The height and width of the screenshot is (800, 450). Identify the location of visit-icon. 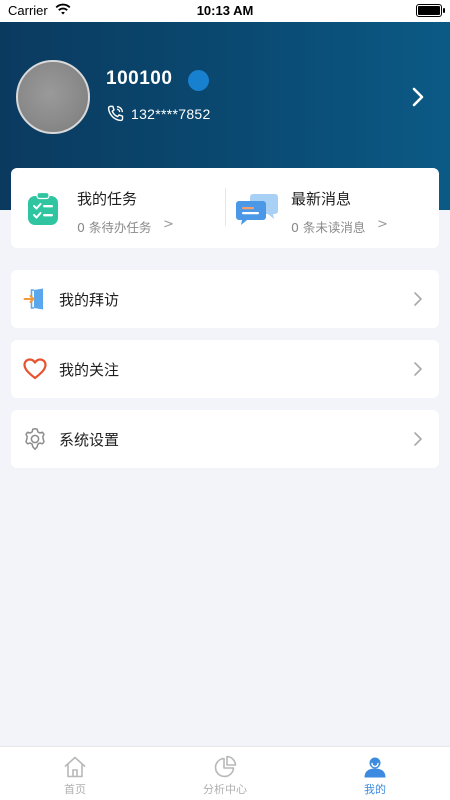
(33, 299).